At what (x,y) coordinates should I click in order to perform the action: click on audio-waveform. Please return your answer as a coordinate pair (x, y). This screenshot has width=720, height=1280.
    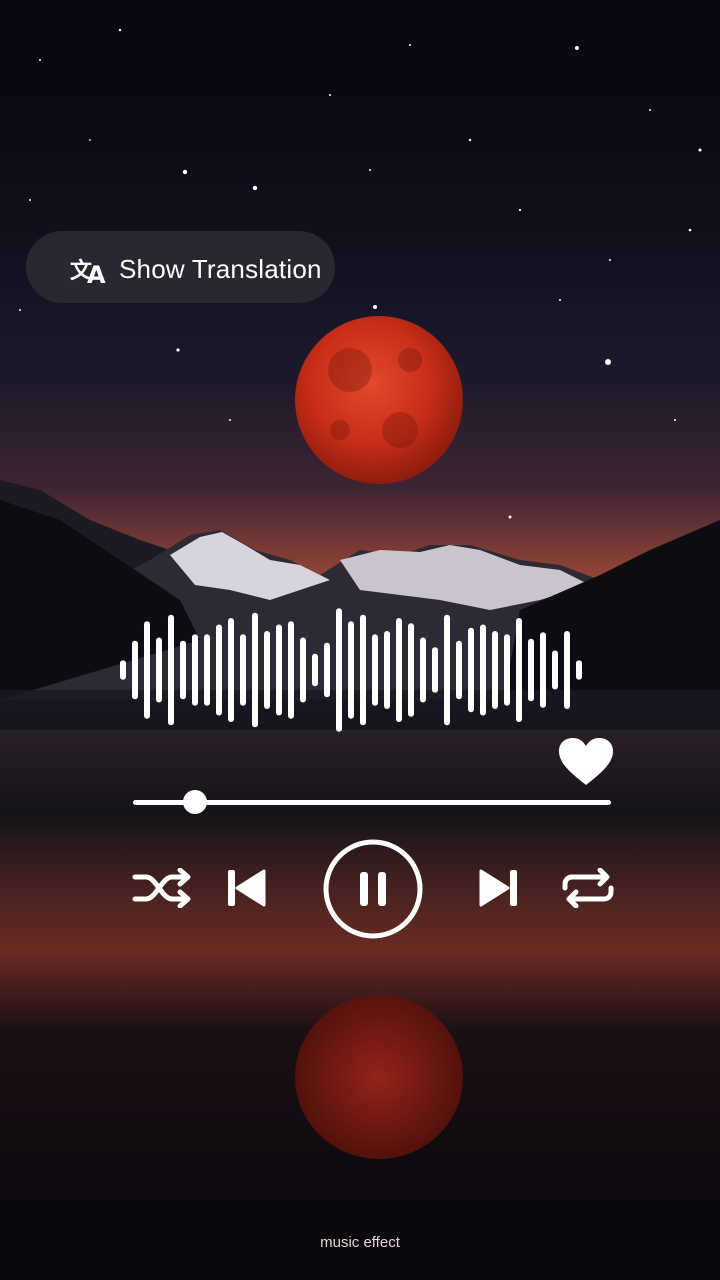
    Looking at the image, I should click on (351, 670).